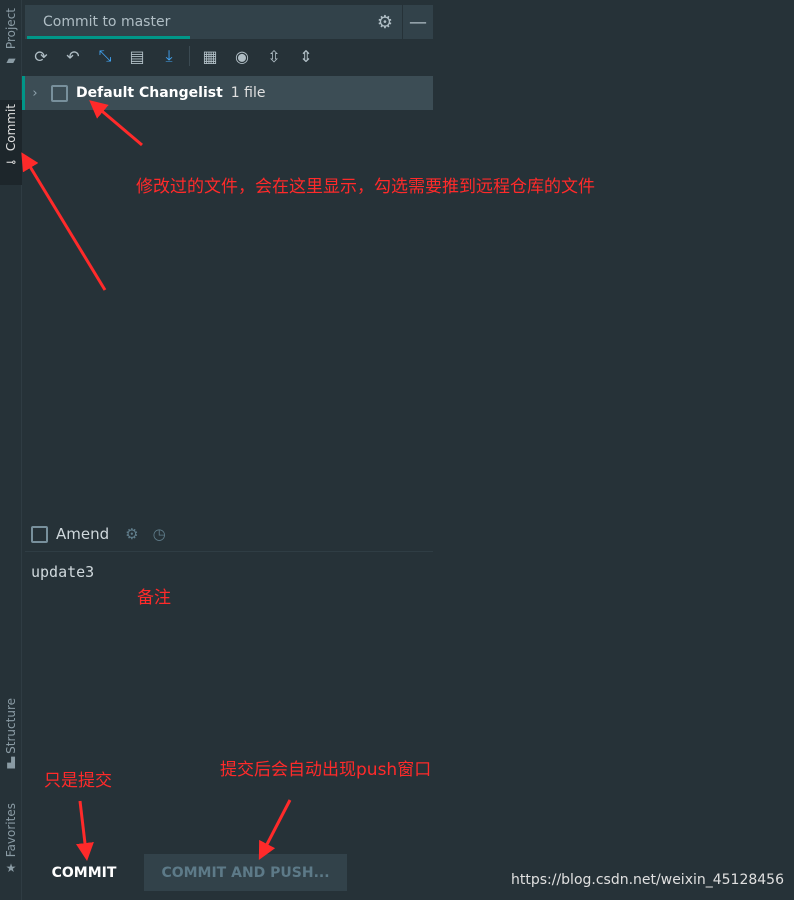 Image resolution: width=794 pixels, height=900 pixels. What do you see at coordinates (73, 56) in the screenshot?
I see `rollback-icon: ↶` at bounding box center [73, 56].